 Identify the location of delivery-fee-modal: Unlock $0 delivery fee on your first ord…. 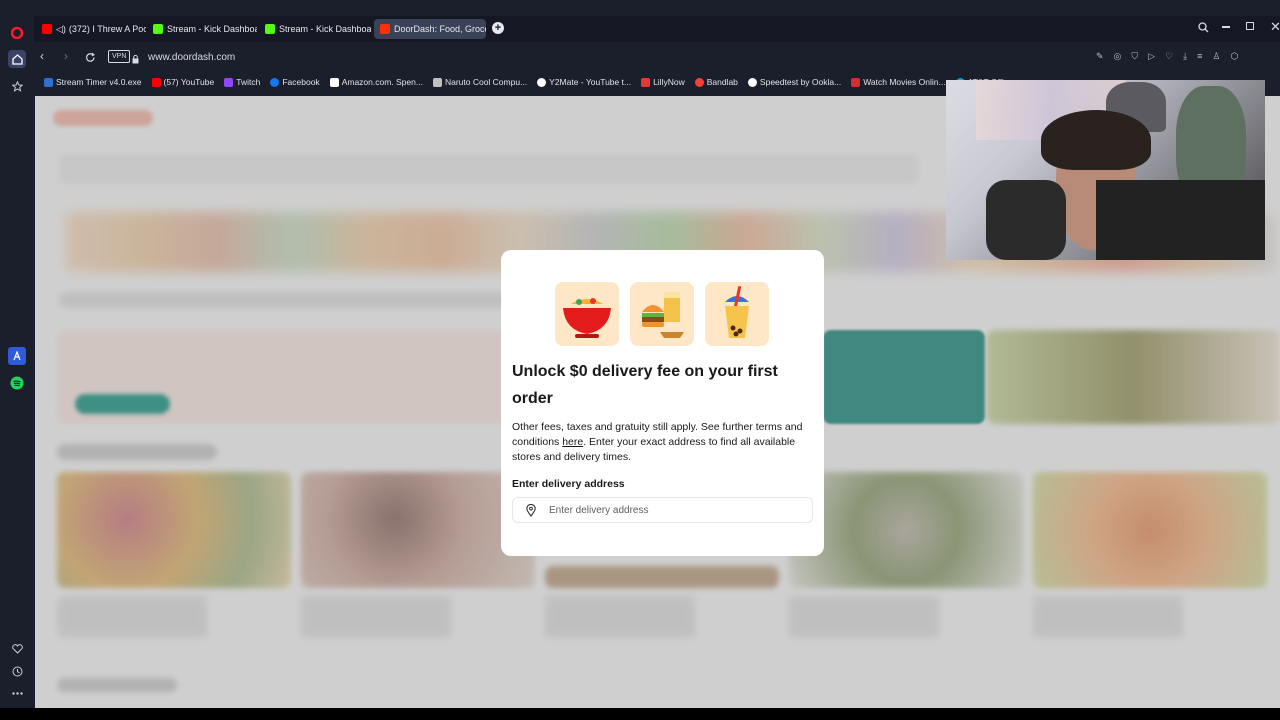
(662, 403).